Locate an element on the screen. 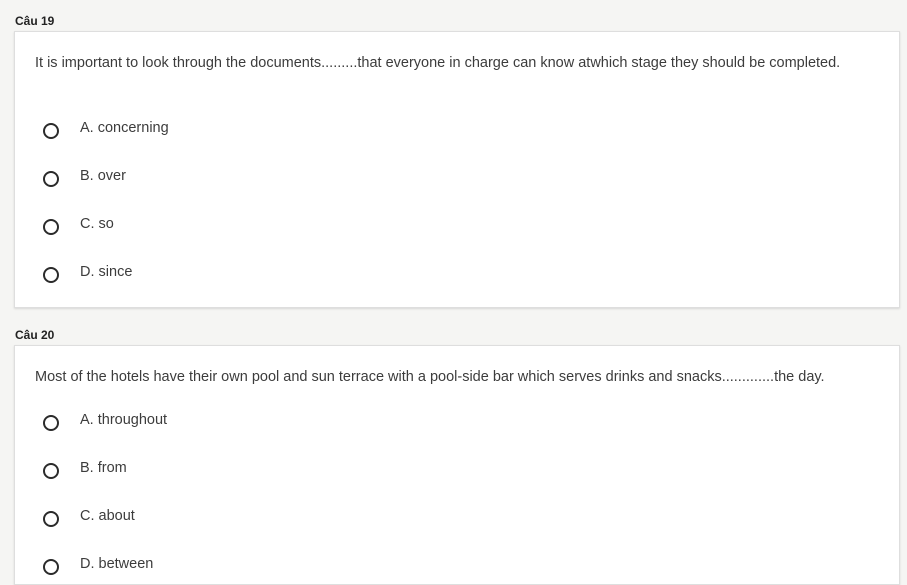 The height and width of the screenshot is (585, 907). answer-option-label: D. since is located at coordinates (106, 272).